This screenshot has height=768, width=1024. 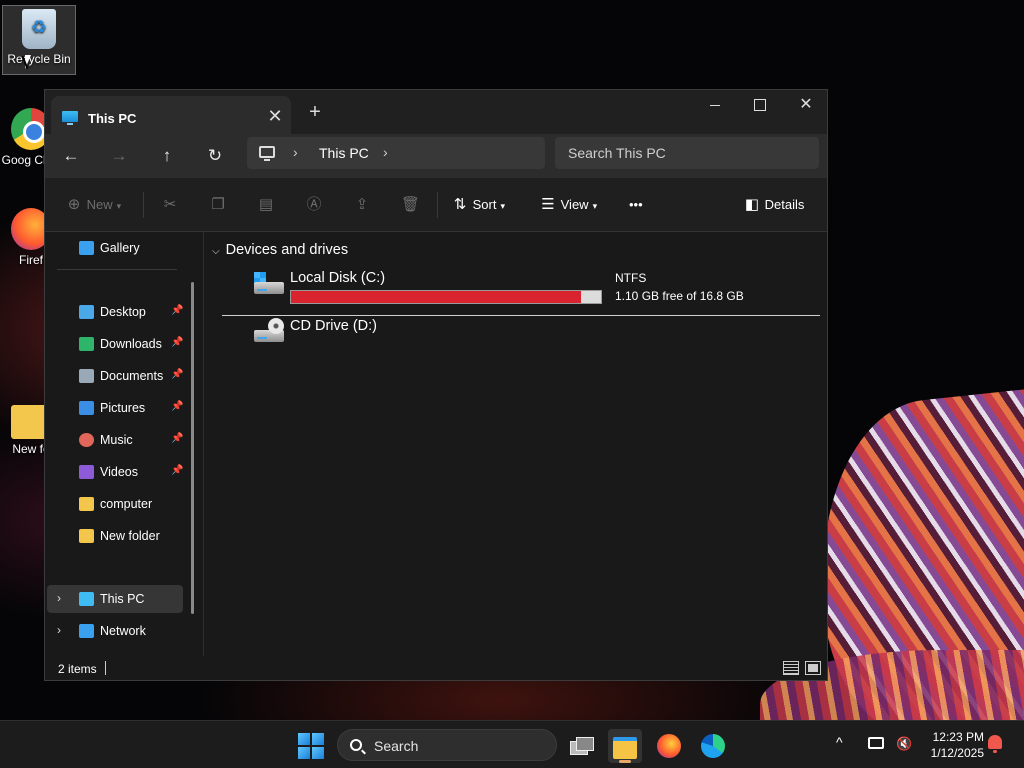 I want to click on view-button: ☰ View ▾, so click(x=568, y=205).